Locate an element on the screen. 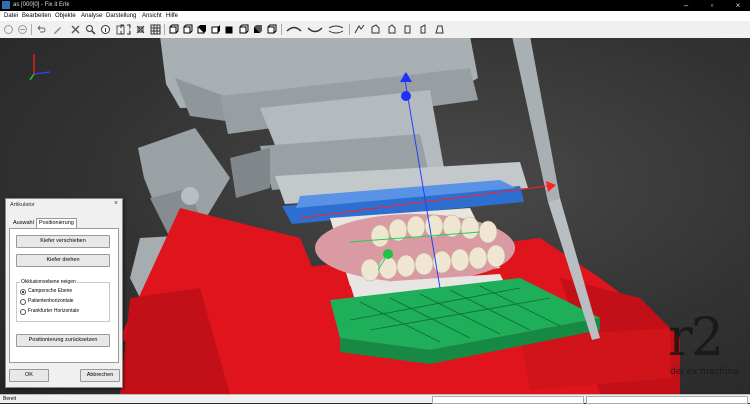 This screenshot has width=750, height=404. view-right-icon is located at coordinates (243, 29).